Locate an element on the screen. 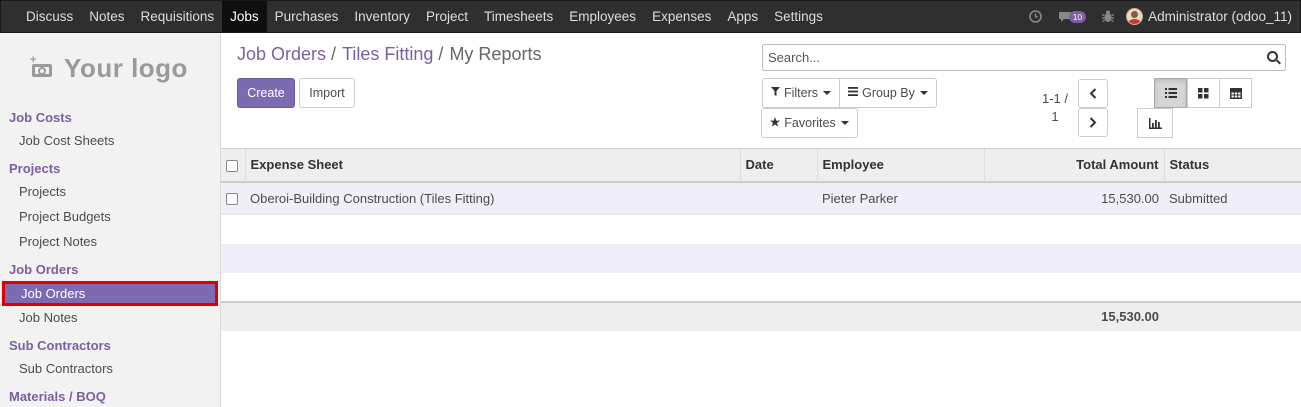 The height and width of the screenshot is (407, 1301). pager-total: 1 is located at coordinates (1055, 116).